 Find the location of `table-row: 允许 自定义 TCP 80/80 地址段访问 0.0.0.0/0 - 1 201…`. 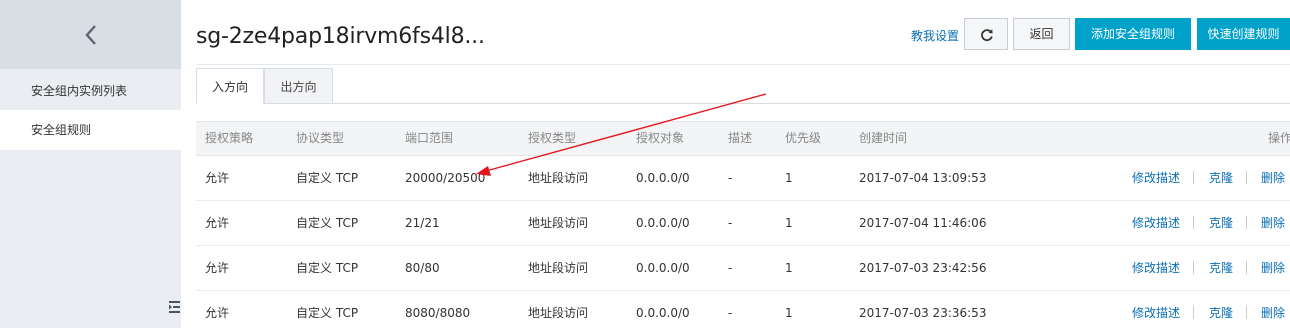

table-row: 允许 自定义 TCP 80/80 地址段访问 0.0.0.0/0 - 1 201… is located at coordinates (743, 268).